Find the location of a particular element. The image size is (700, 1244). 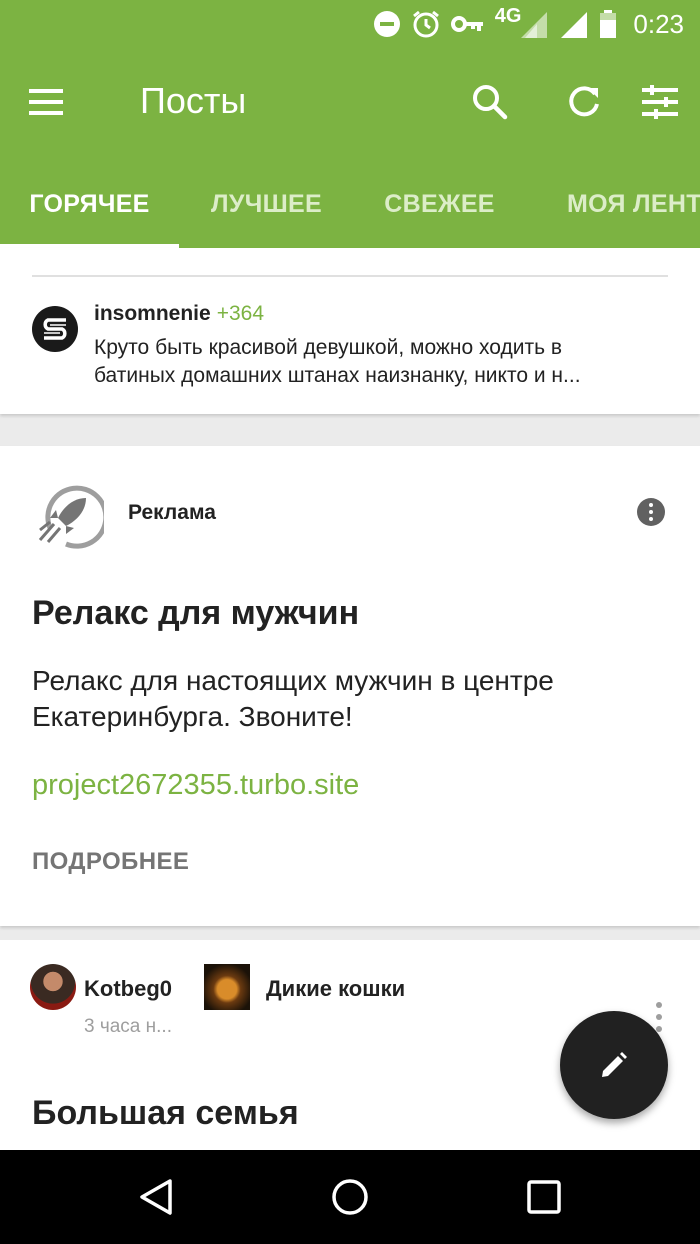

tab-fresh-label: СВЕЖЕЕ is located at coordinates (439, 203).